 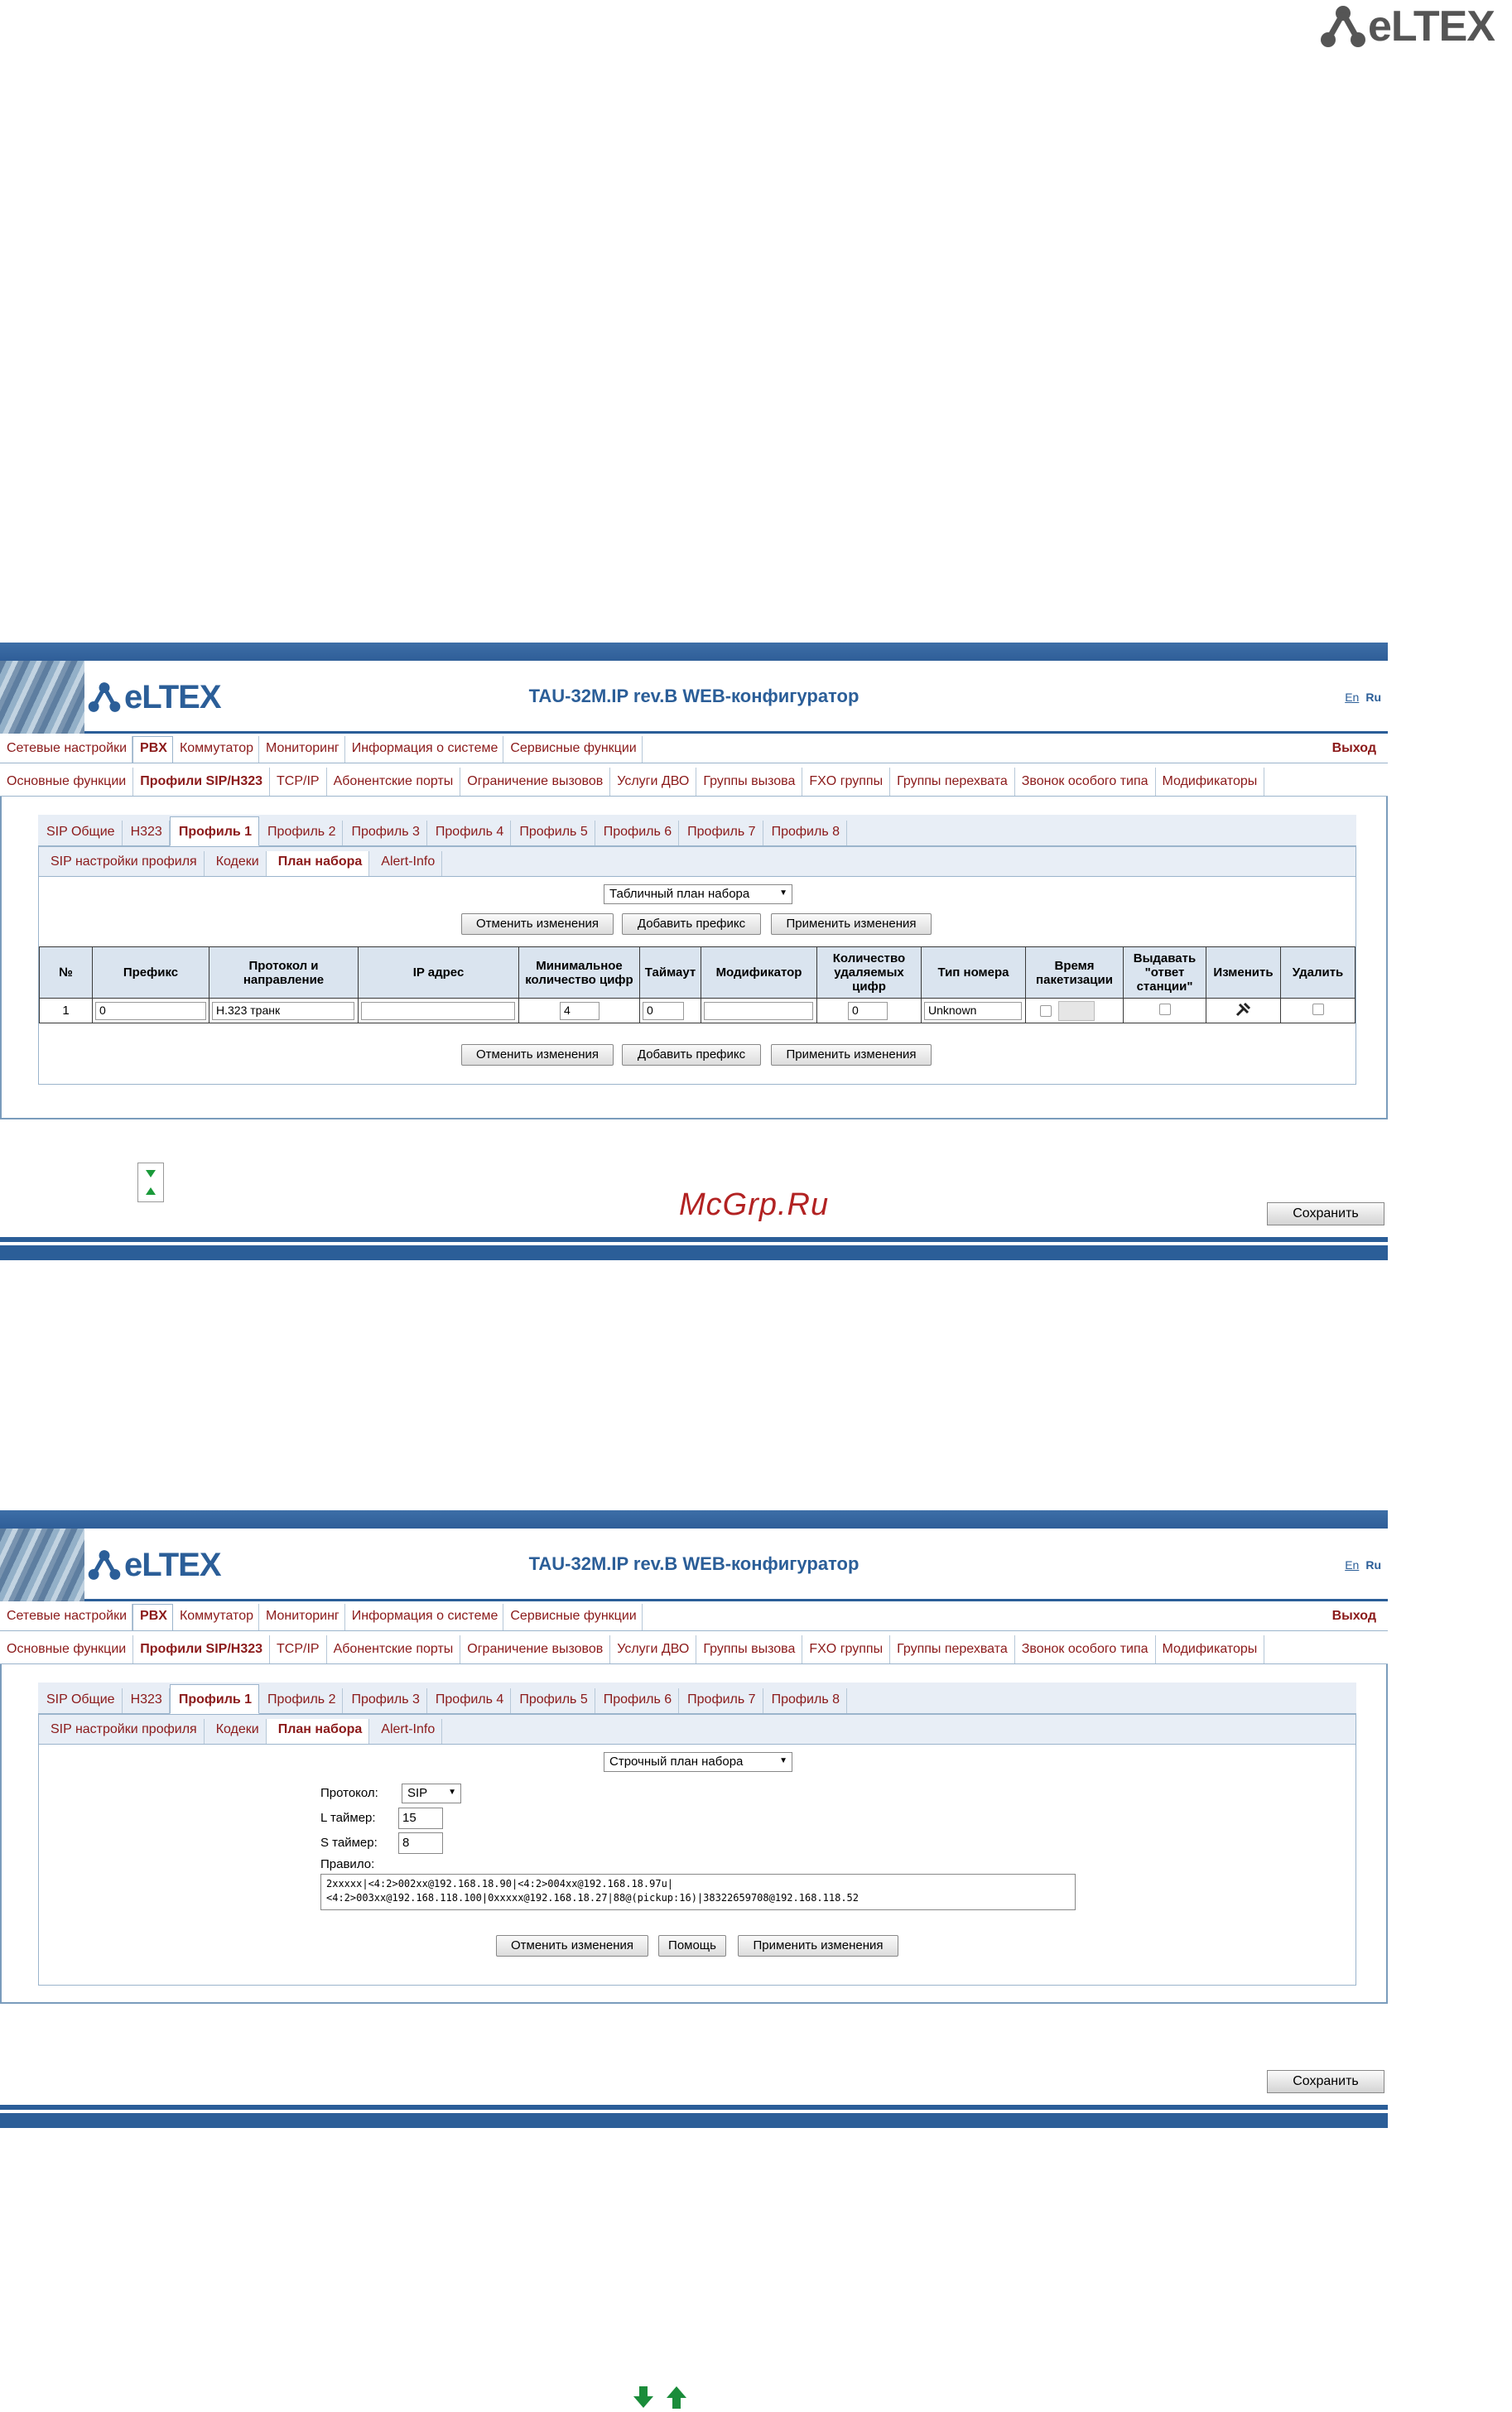 I want to click on station-answer-checkbox, so click(x=1164, y=1009).